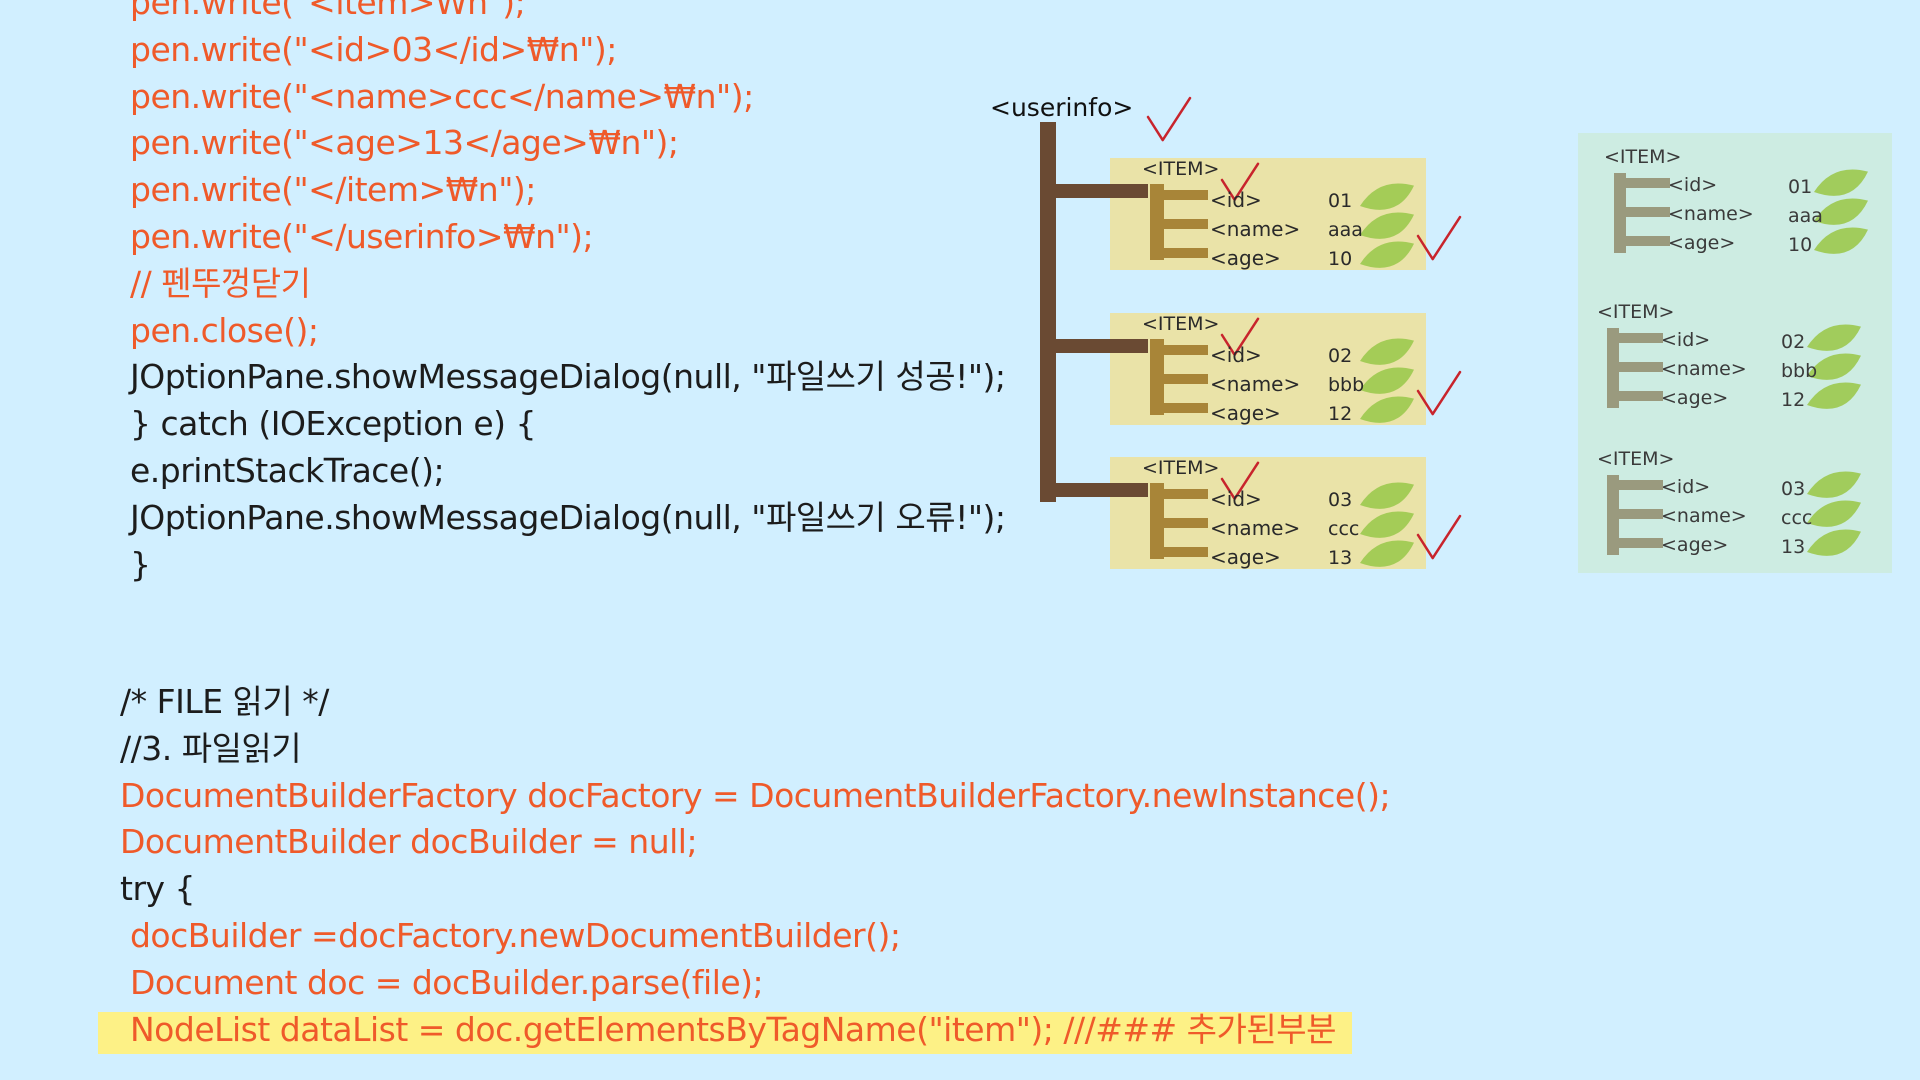  I want to click on check-icon, so click(1169, 119).